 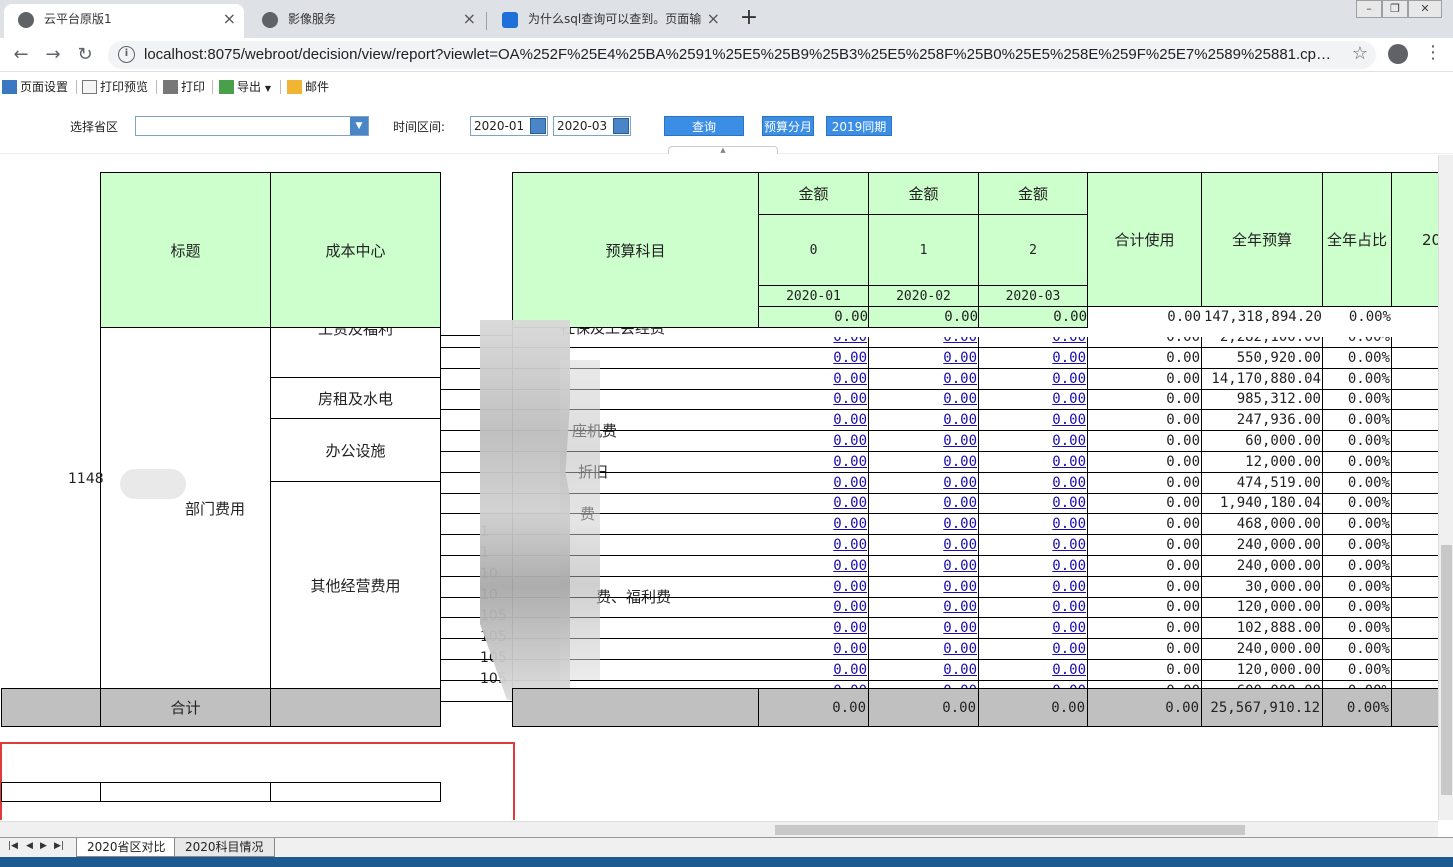 I want to click on minimize-icon: –, so click(x=1369, y=9).